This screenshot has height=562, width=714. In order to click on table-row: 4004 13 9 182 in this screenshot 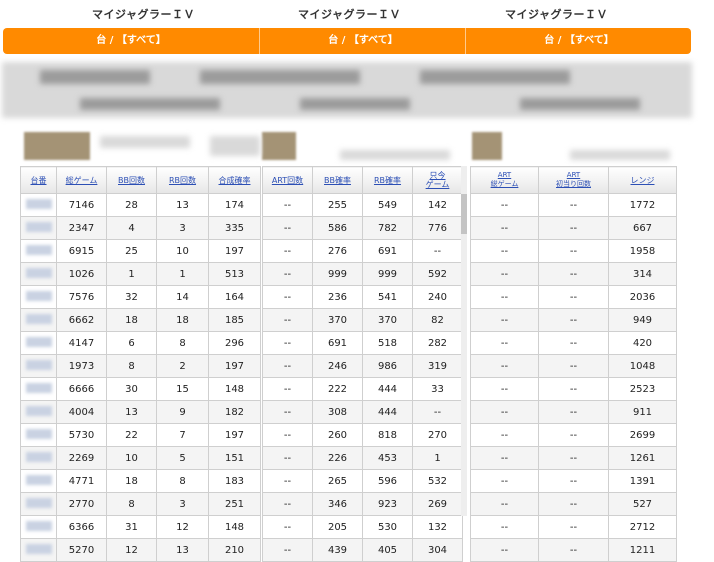, I will do `click(140, 412)`.